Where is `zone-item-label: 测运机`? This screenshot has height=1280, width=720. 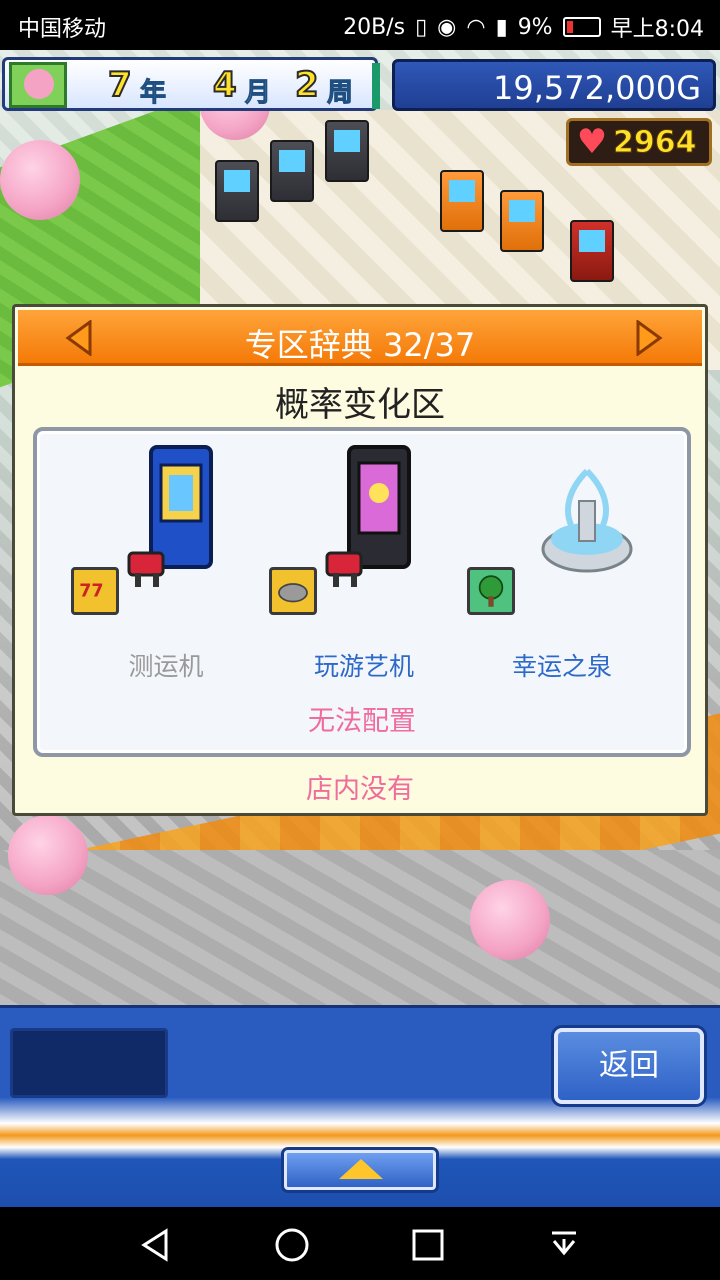 zone-item-label: 测运机 is located at coordinates (166, 666).